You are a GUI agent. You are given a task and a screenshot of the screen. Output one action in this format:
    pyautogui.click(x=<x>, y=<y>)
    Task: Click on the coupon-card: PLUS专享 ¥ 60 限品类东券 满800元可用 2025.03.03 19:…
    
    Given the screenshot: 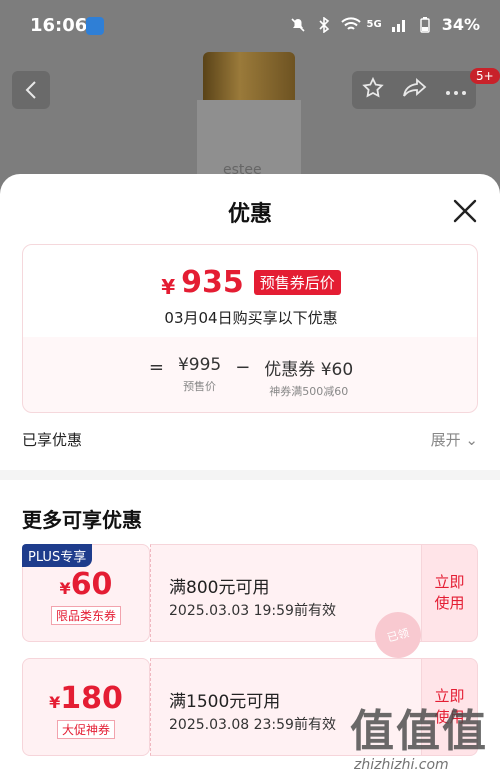 What is the action you would take?
    pyautogui.click(x=250, y=604)
    